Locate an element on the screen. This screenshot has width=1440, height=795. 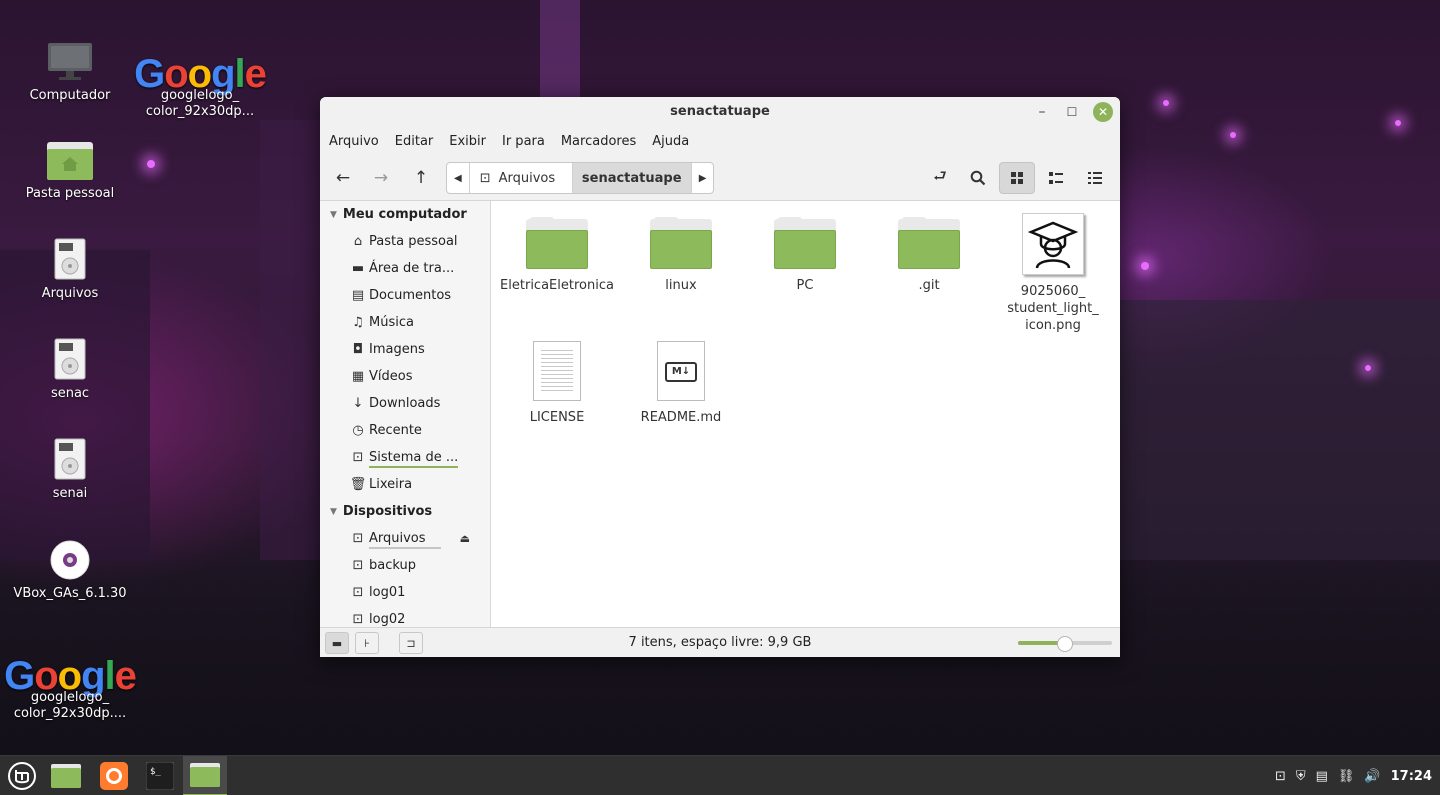
sidebar-section-label: Meu computador is located at coordinates (404, 214).